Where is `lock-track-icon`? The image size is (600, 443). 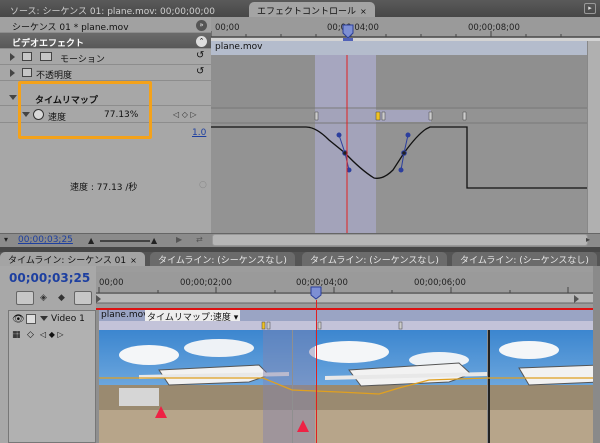
lock-track-icon is located at coordinates (31, 319).